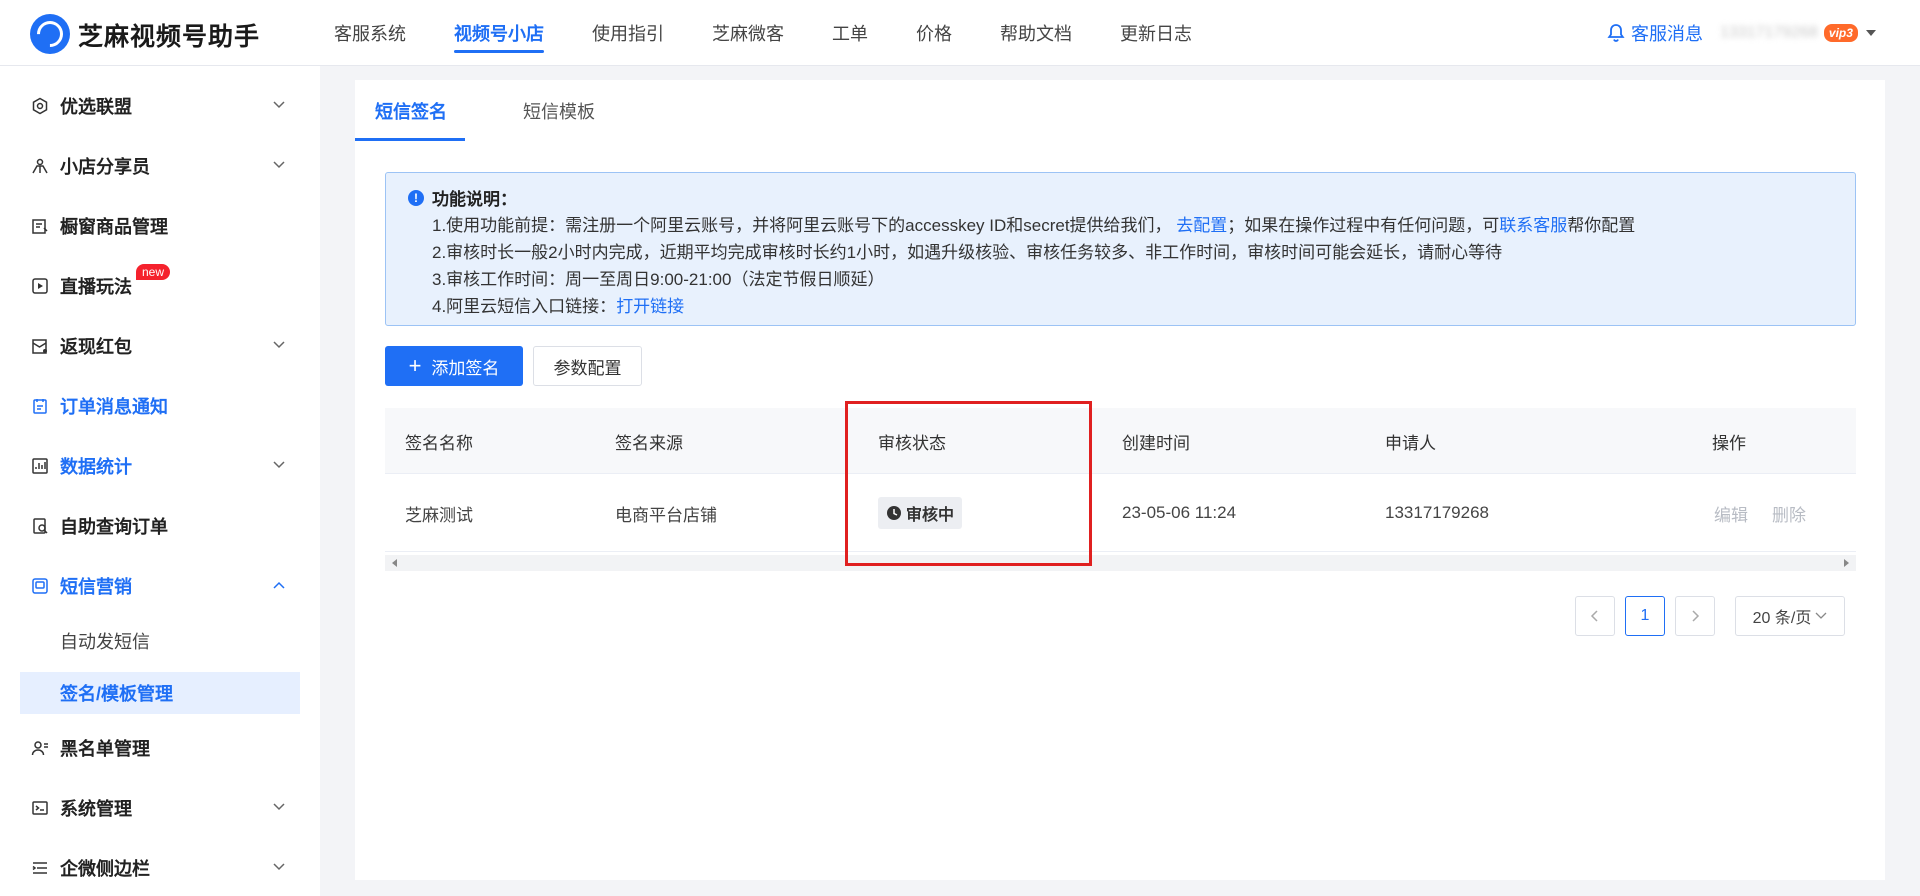  Describe the element at coordinates (465, 368) in the screenshot. I see `add-signature-label: 添加签名` at that location.